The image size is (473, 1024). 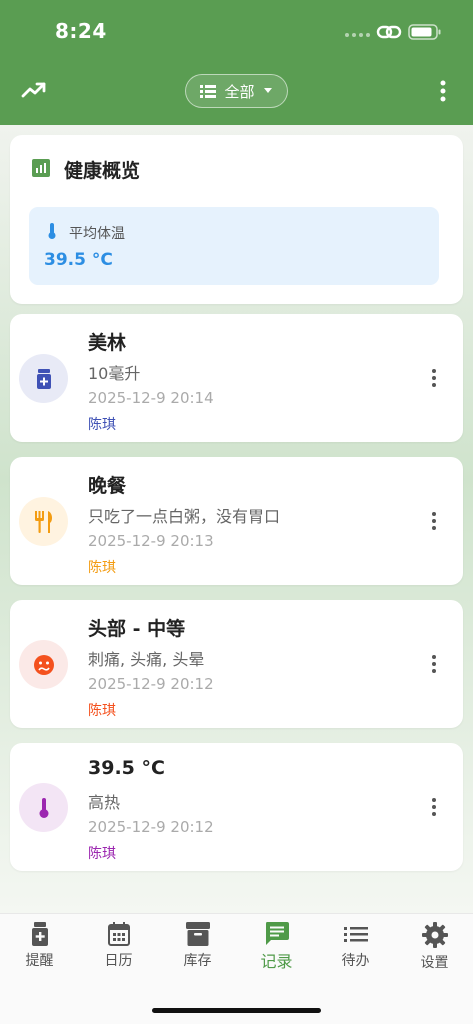 I want to click on cellular-signal-icon, so click(x=357, y=35).